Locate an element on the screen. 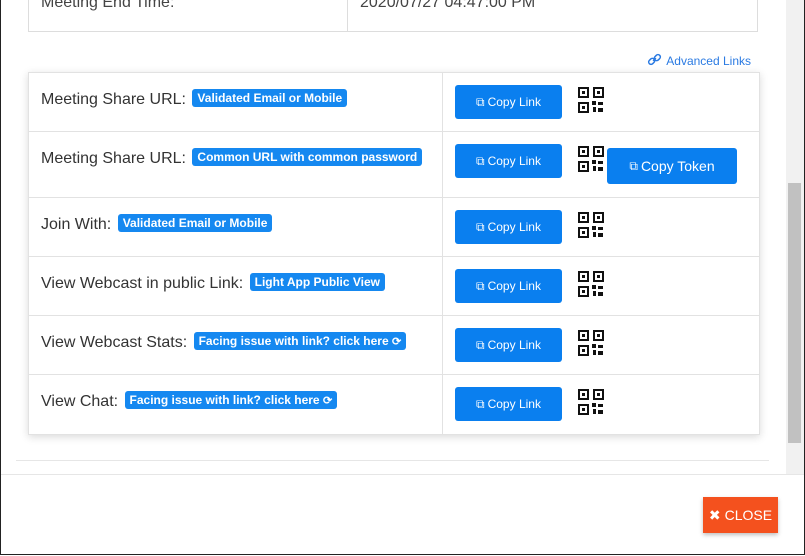 The height and width of the screenshot is (556, 805). section-divider is located at coordinates (392, 460).